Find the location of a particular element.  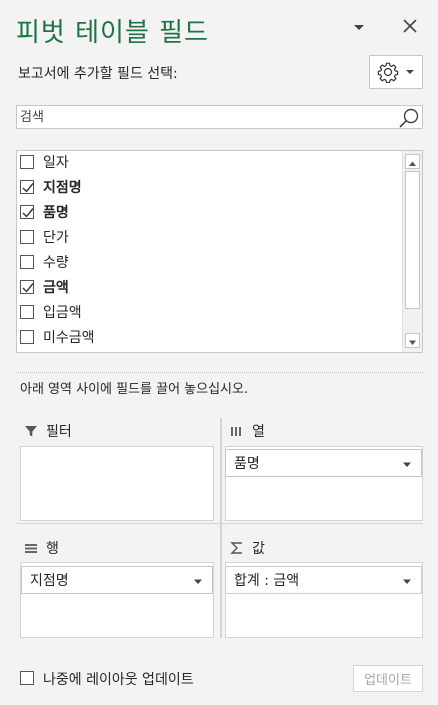

filter-icon is located at coordinates (31, 431).